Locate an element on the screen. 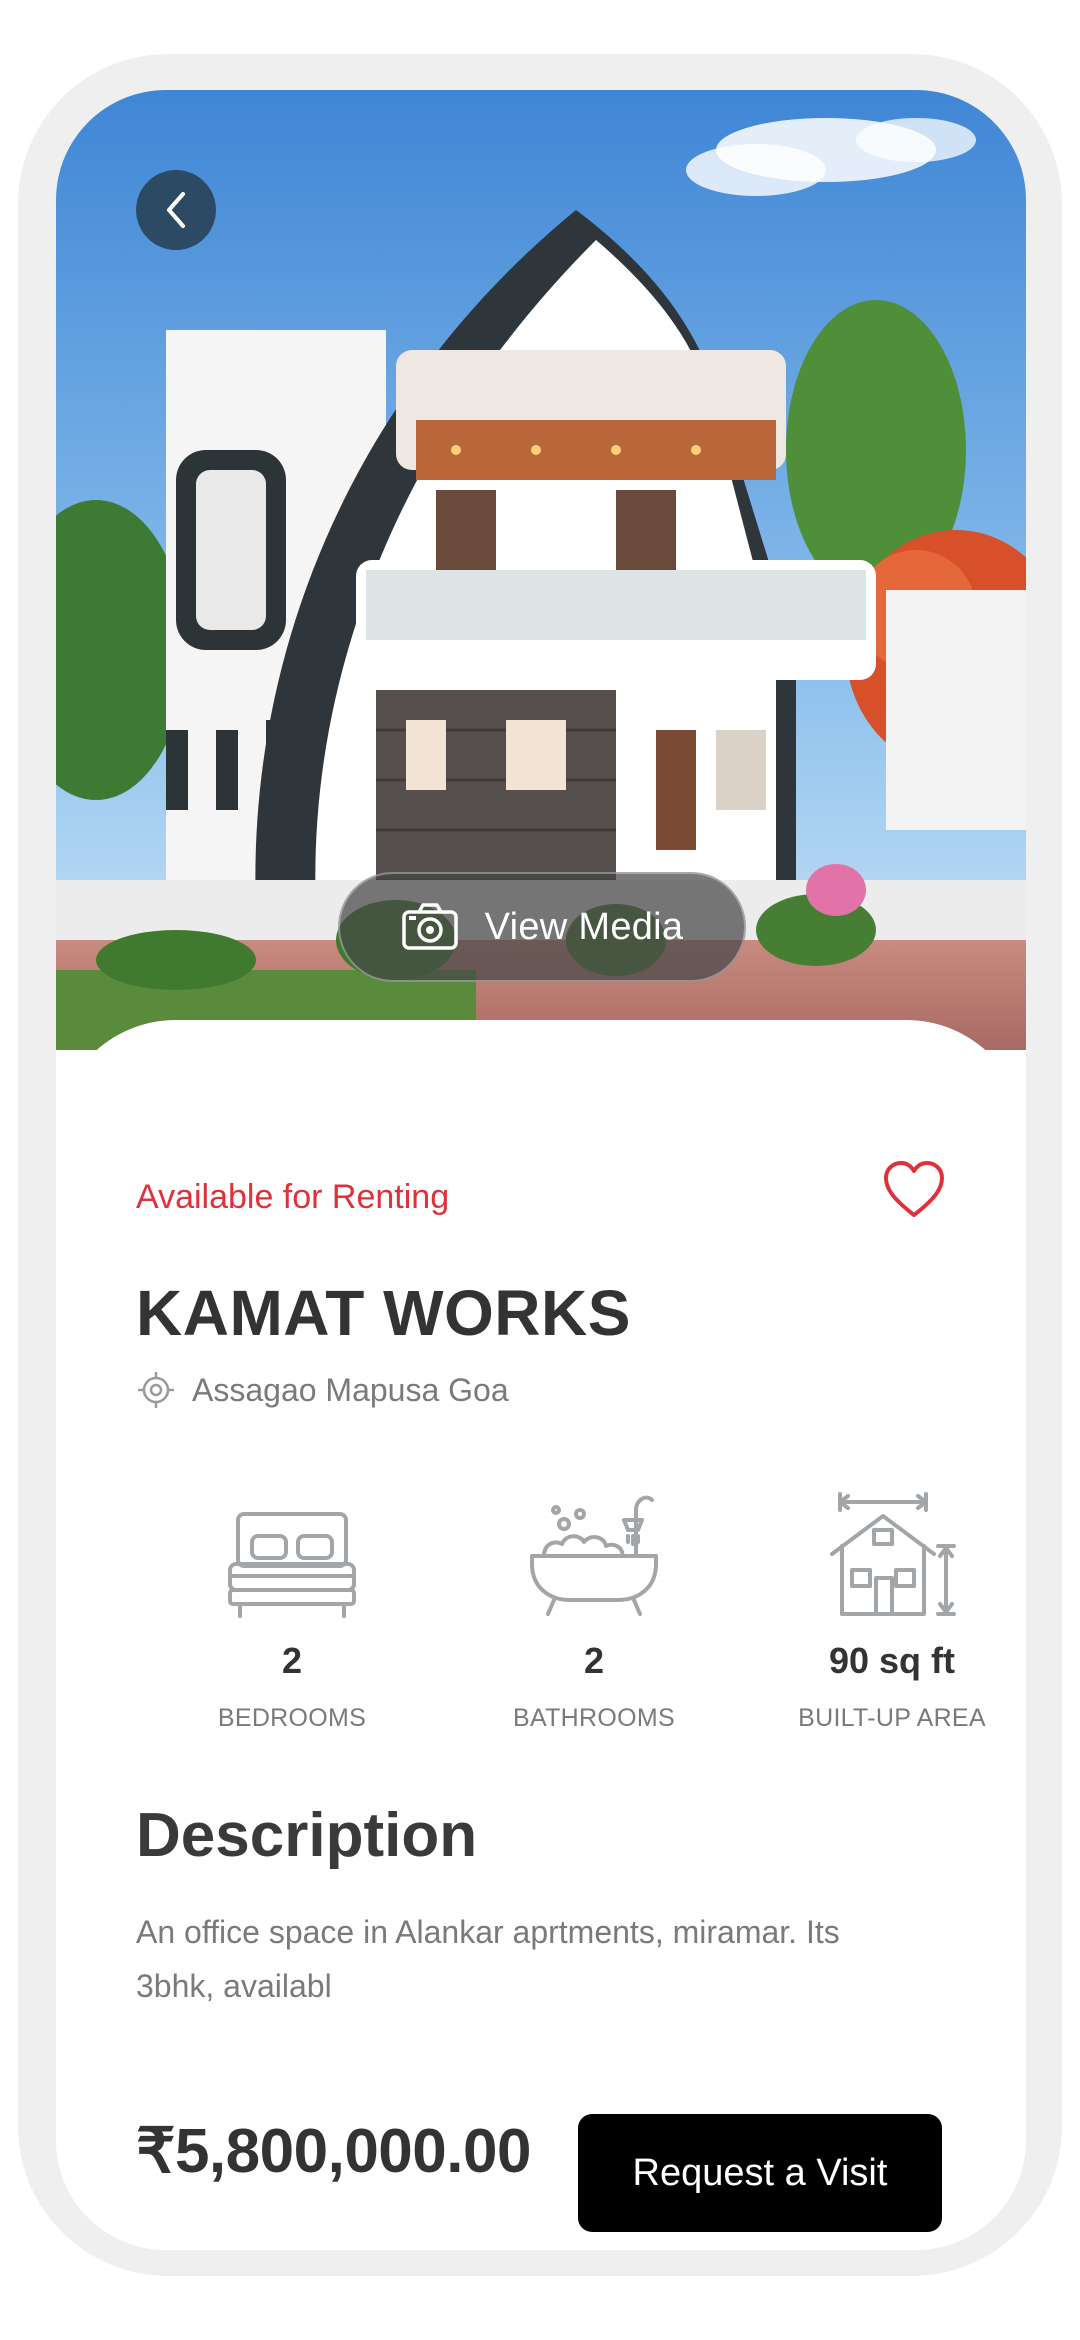 Image resolution: width=1080 pixels, height=2340 pixels. request-visit-button: Request a Visit is located at coordinates (760, 2173).